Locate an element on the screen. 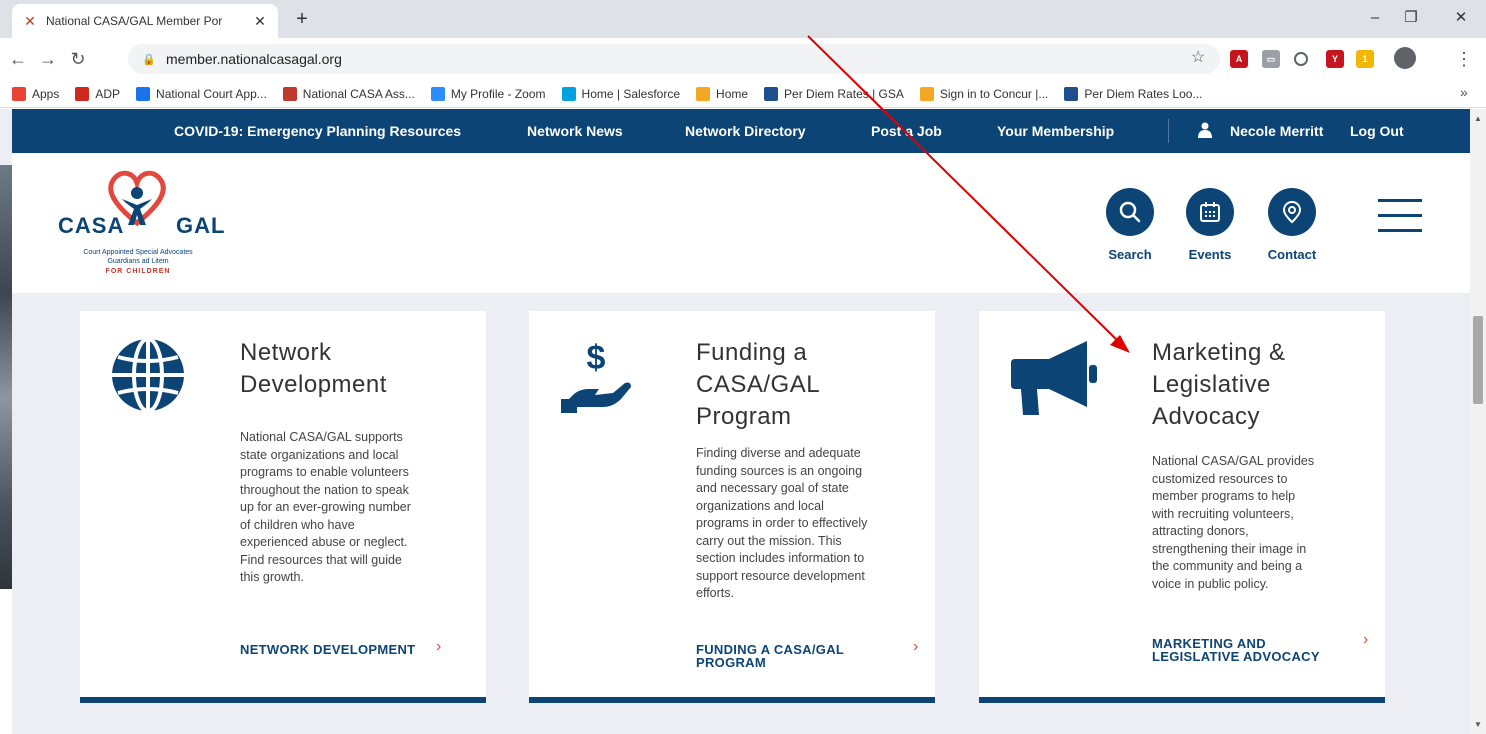 This screenshot has width=1486, height=734. card-title-line: CASA/GAL is located at coordinates (758, 384).